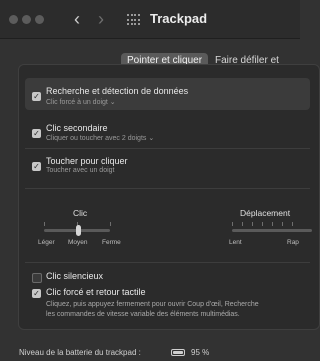 Image resolution: width=320 pixels, height=361 pixels. I want to click on show-all-grid-icon, so click(133, 20).